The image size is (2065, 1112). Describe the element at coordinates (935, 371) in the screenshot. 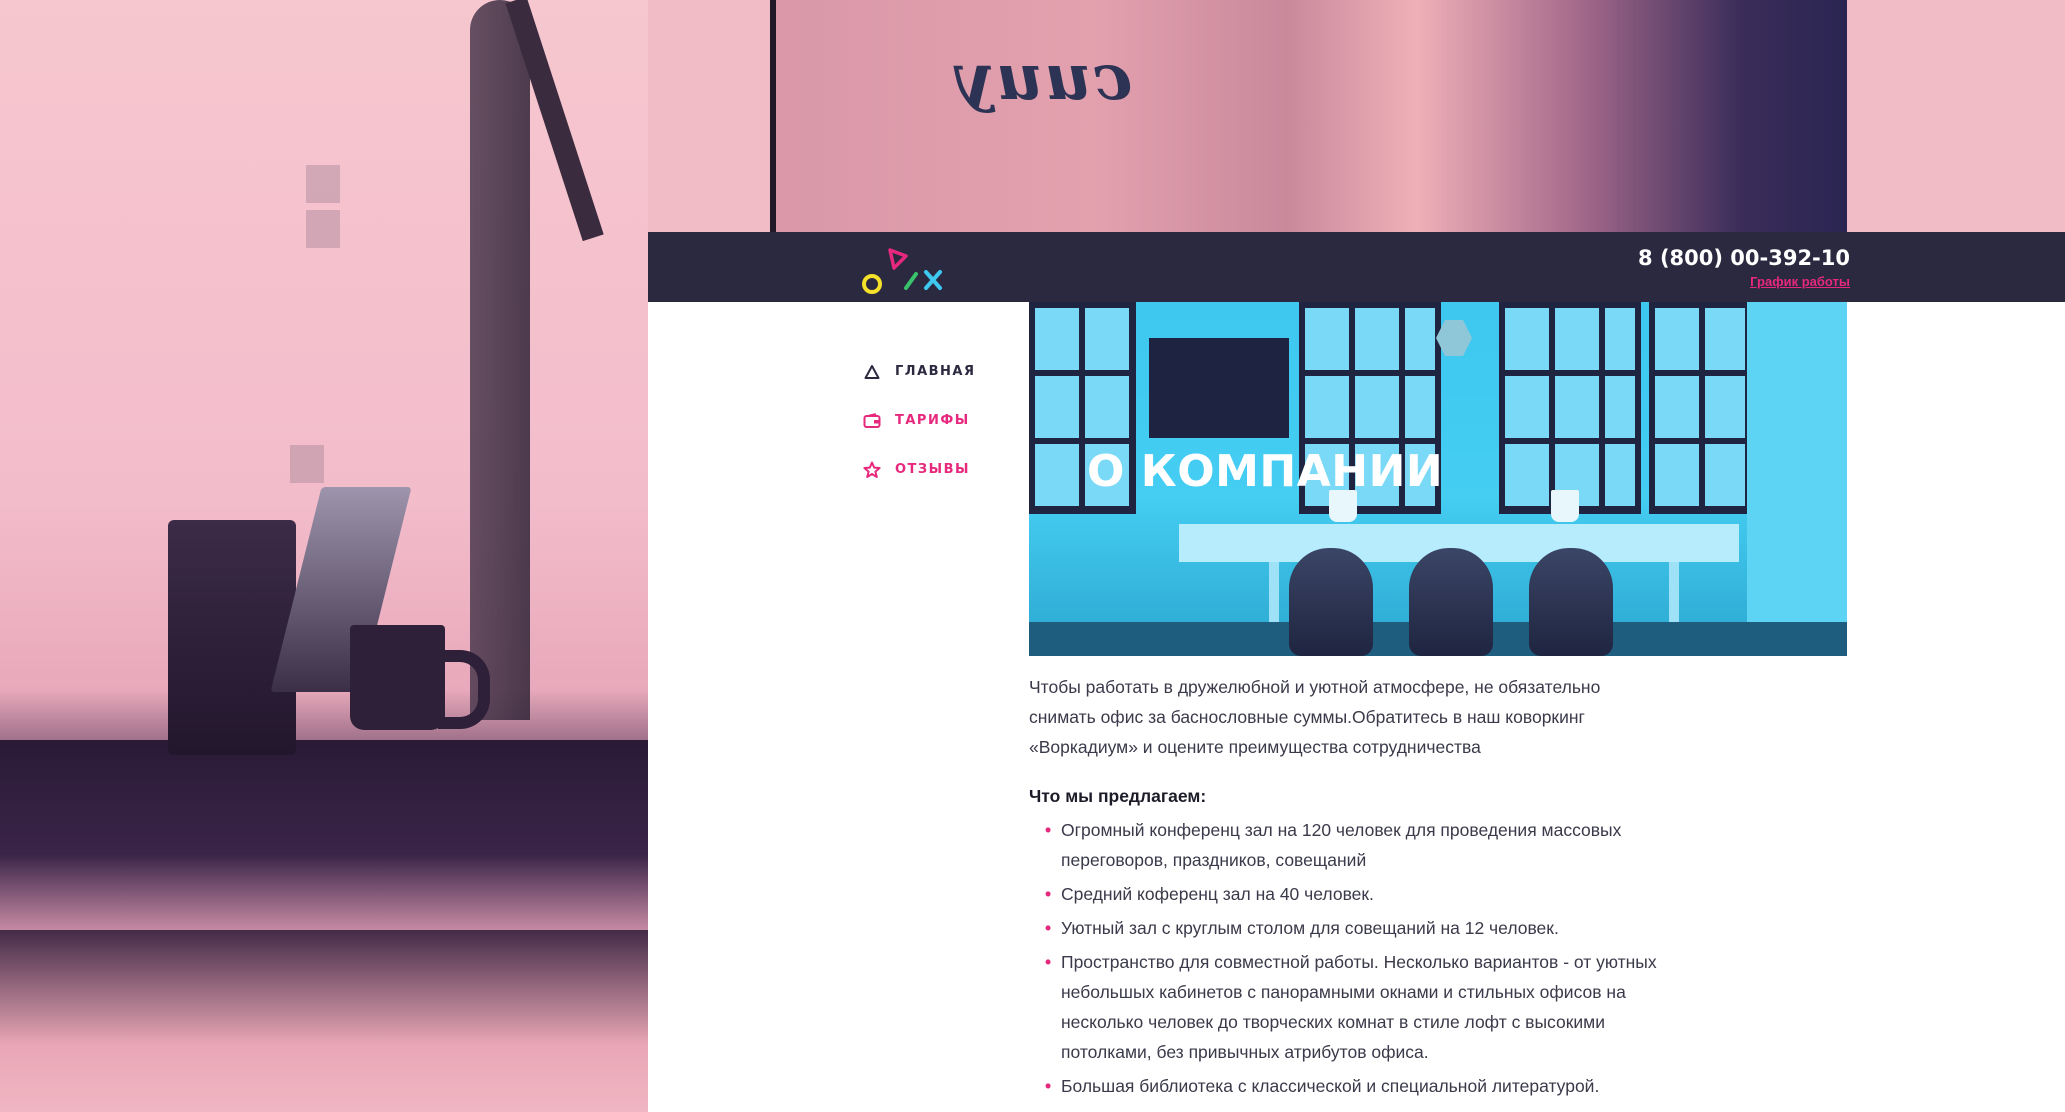

I see `nav-label: ГЛАВНАЯ` at that location.